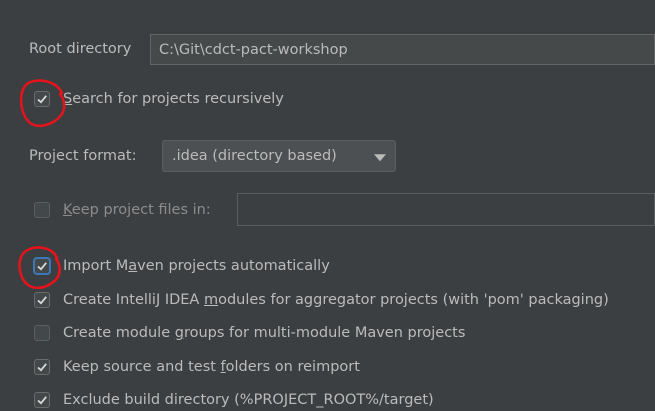 Image resolution: width=655 pixels, height=411 pixels. What do you see at coordinates (253, 49) in the screenshot?
I see `root-directory-value: C:\Git\cdct-pact-workshop` at bounding box center [253, 49].